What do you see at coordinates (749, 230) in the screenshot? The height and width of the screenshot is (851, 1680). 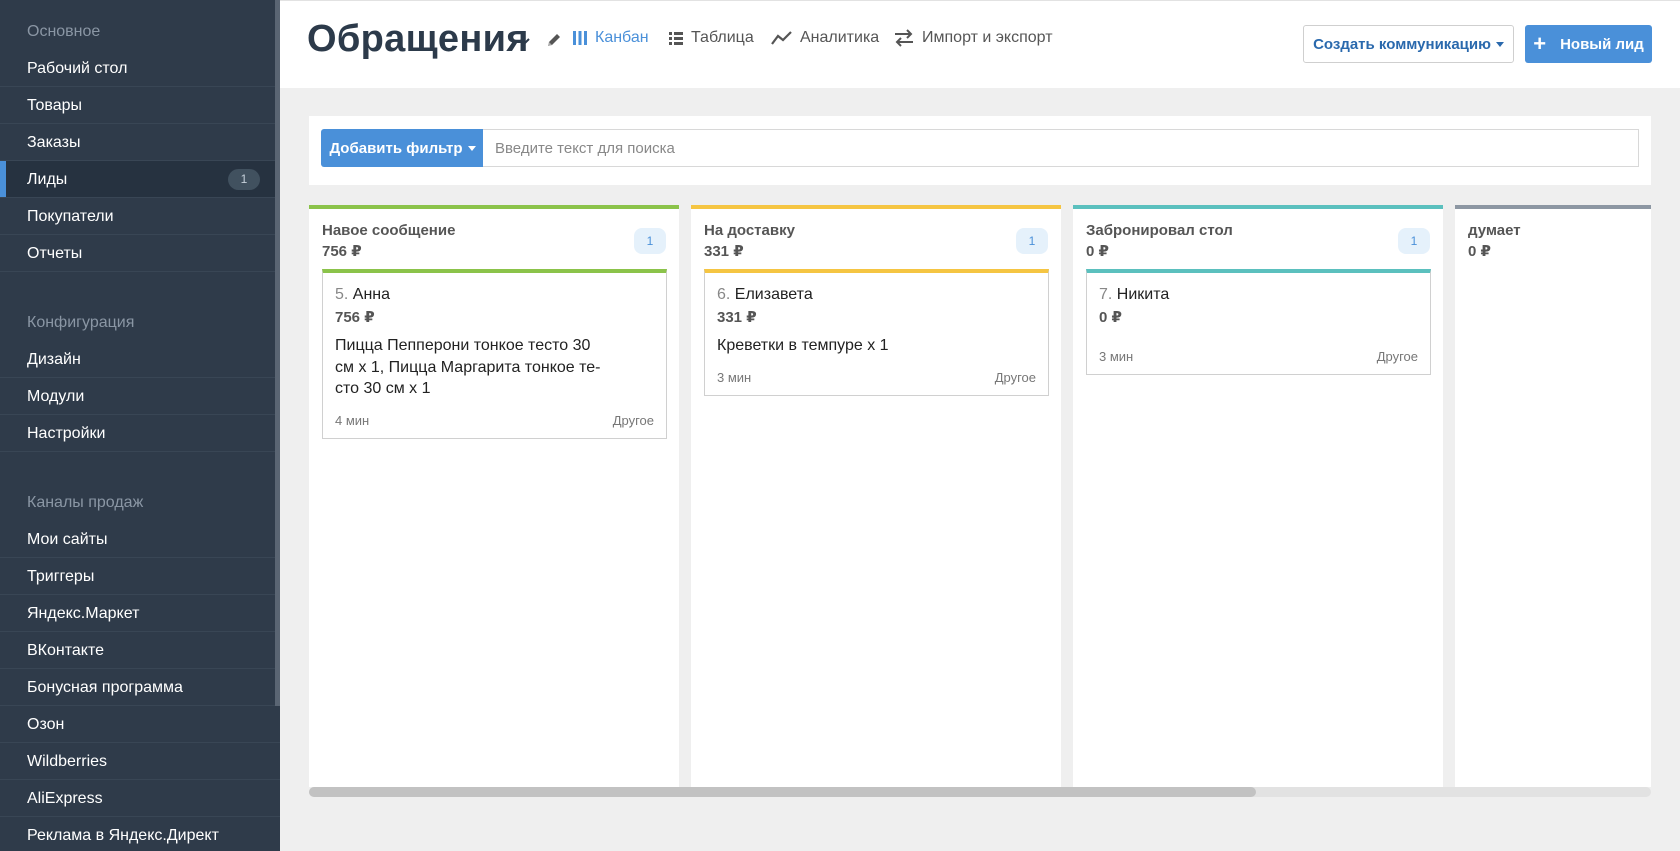 I see `column-title: На доставку` at bounding box center [749, 230].